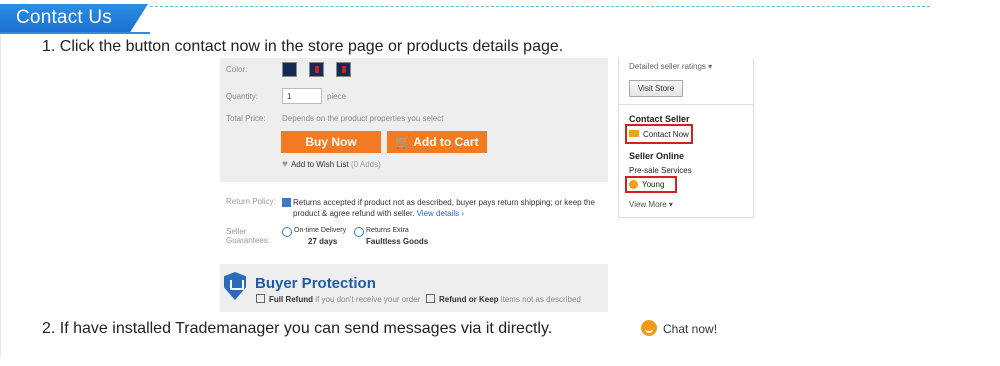 This screenshot has height=366, width=1000. Describe the element at coordinates (237, 69) in the screenshot. I see `color-label: Color:` at that location.